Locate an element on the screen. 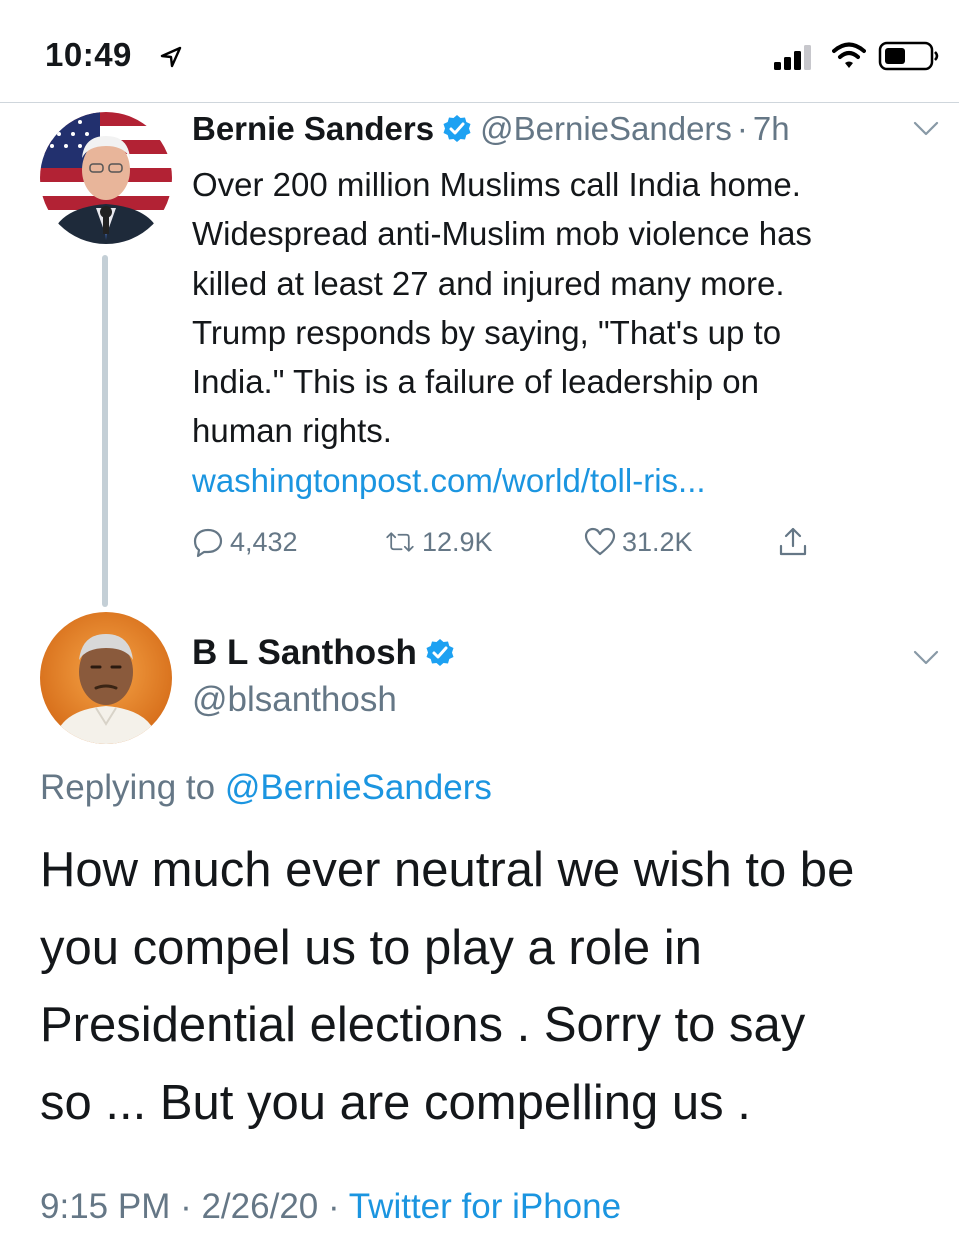 This screenshot has height=1249, width=959. tweet2-date: 2/26/20 is located at coordinates (260, 1206).